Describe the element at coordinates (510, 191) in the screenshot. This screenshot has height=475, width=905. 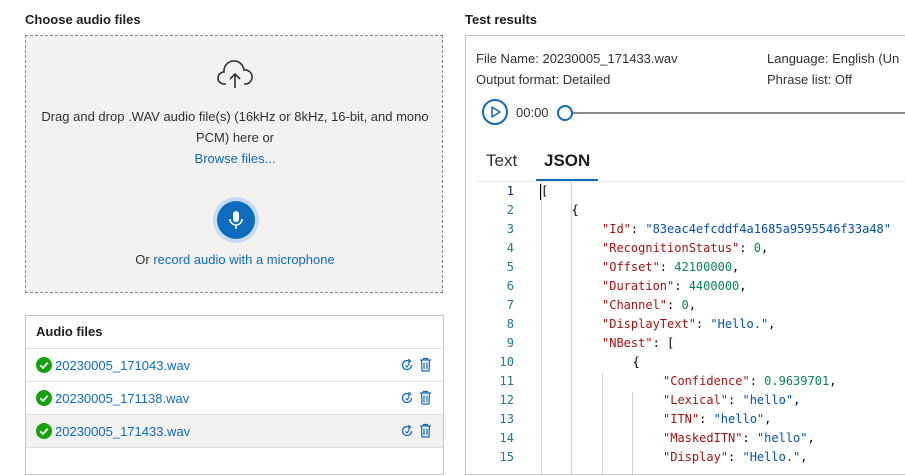
I see `line-number: 1` at that location.